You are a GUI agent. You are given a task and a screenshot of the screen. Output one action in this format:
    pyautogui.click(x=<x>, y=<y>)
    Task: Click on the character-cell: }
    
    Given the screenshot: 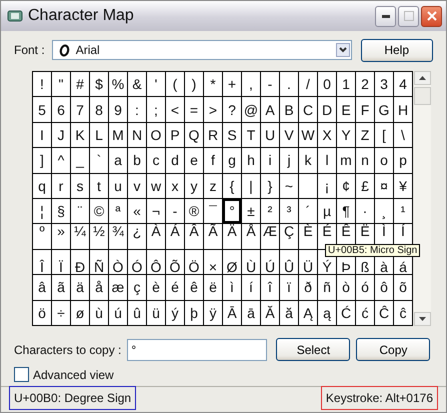 What is the action you would take?
    pyautogui.click(x=270, y=186)
    